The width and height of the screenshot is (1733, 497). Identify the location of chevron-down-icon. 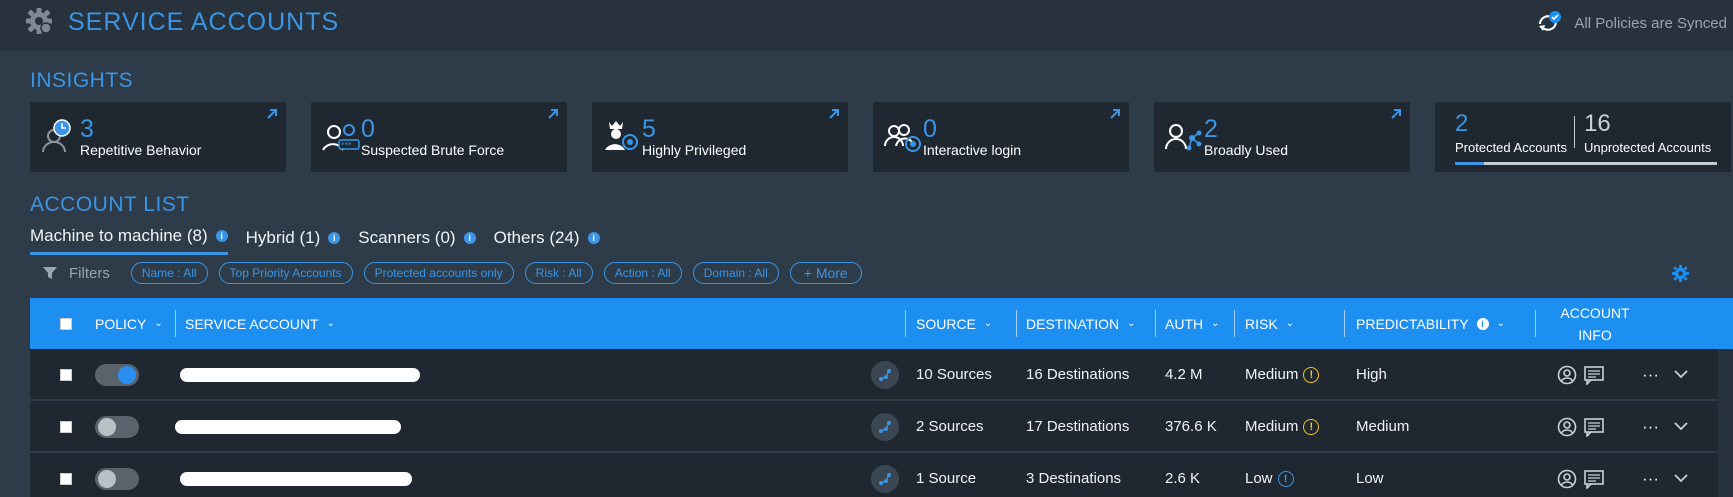
(1681, 374).